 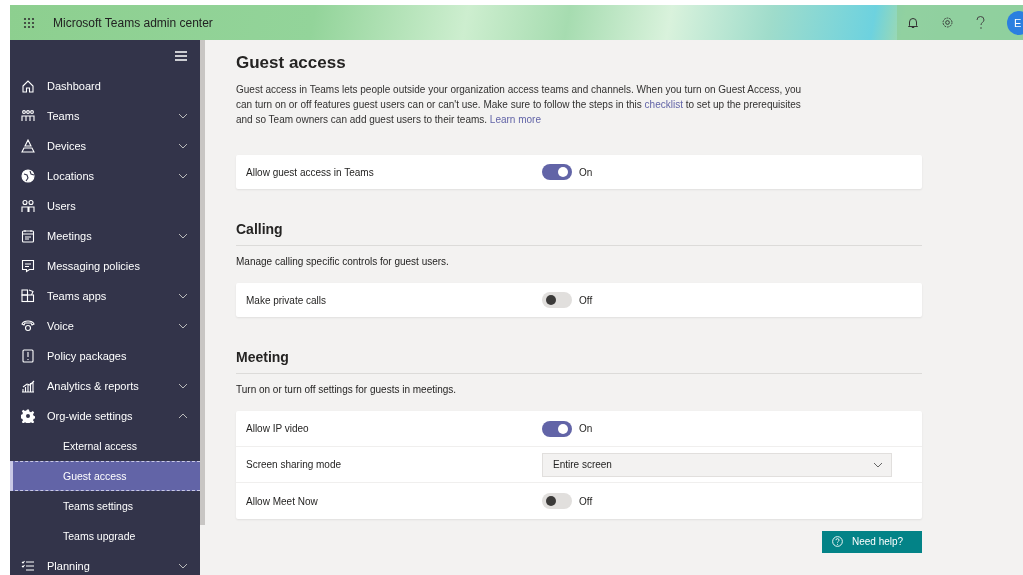 I want to click on nav-item: Devices, so click(x=105, y=146).